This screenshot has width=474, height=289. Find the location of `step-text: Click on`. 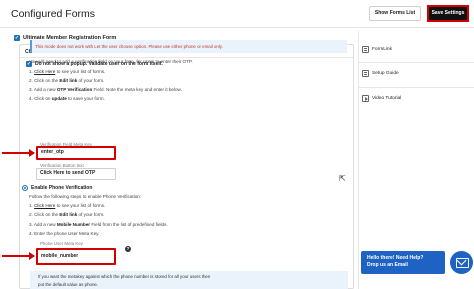

step-text: Click on is located at coordinates (43, 98).